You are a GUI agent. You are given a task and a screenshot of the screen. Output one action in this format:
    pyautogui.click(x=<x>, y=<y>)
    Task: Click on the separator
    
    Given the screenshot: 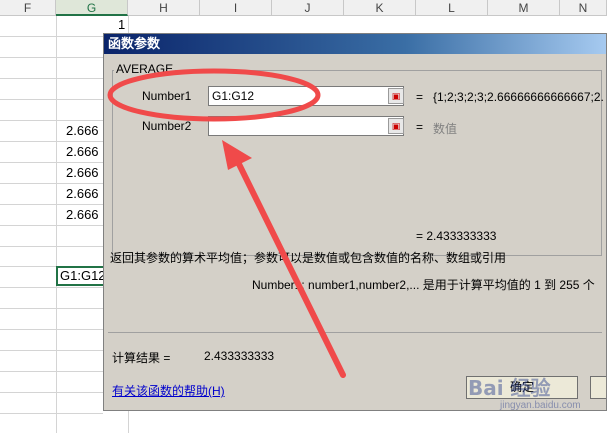 What is the action you would take?
    pyautogui.click(x=355, y=332)
    